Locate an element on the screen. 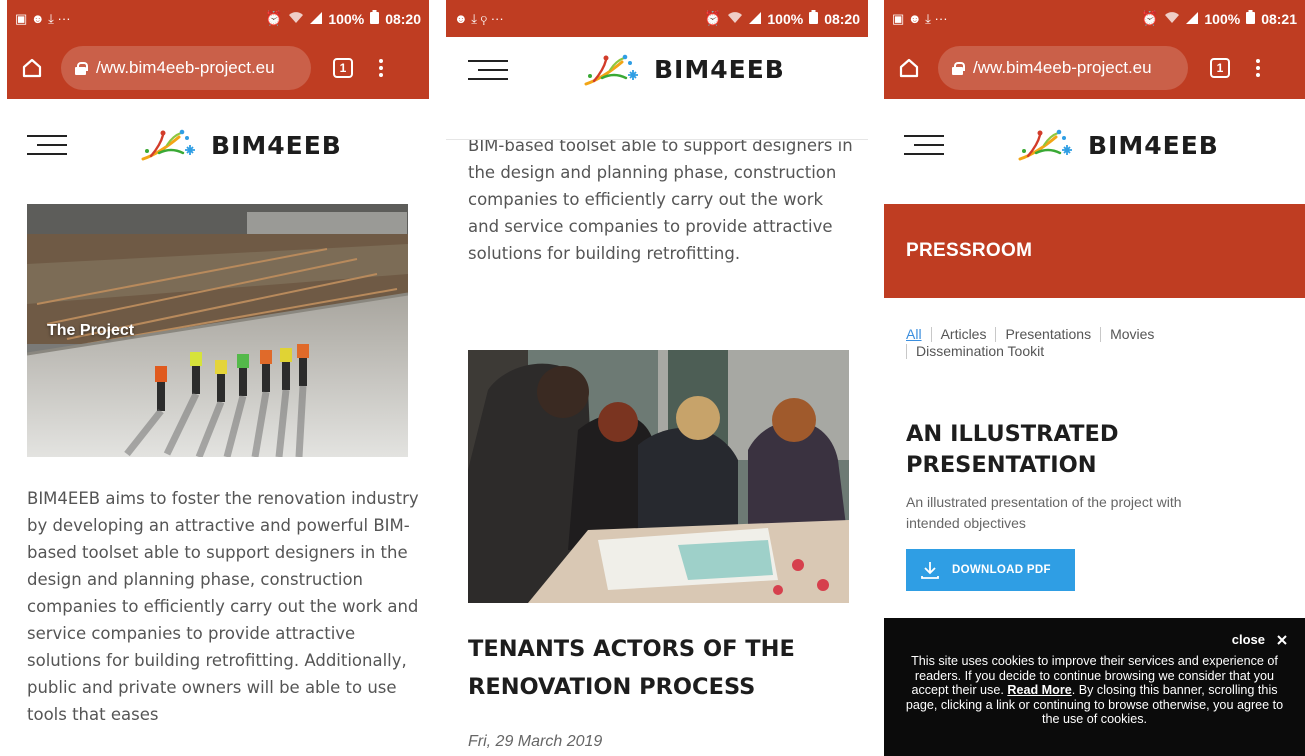 This screenshot has width=1305, height=756. status-bar: ☻ ⤓ ⚲ ··· ⏰ 100% 08:20 is located at coordinates (657, 18).